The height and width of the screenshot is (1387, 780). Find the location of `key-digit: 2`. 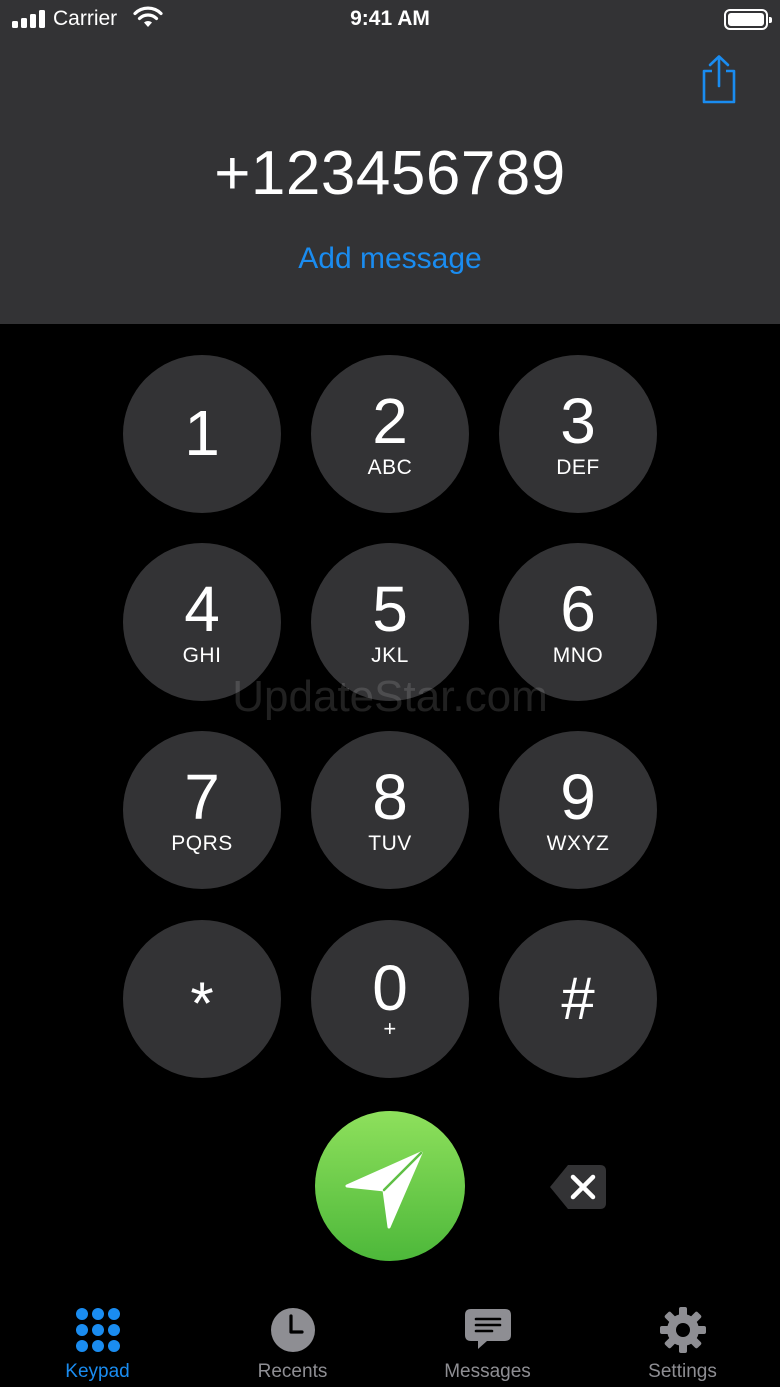

key-digit: 2 is located at coordinates (390, 421).